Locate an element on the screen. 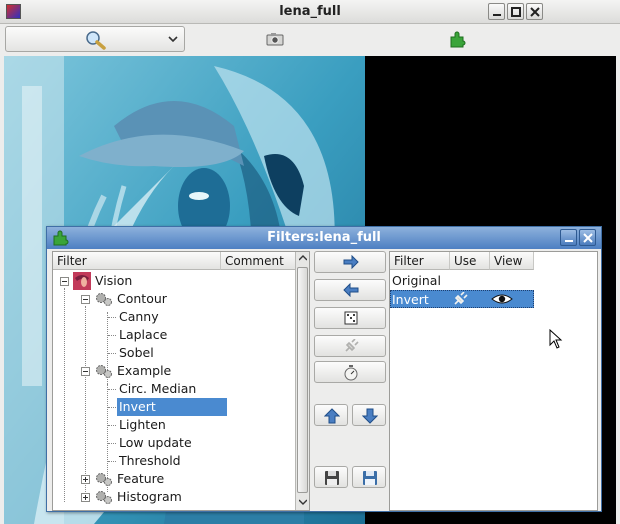 This screenshot has height=524, width=620. magnifier-icon is located at coordinates (96, 40).